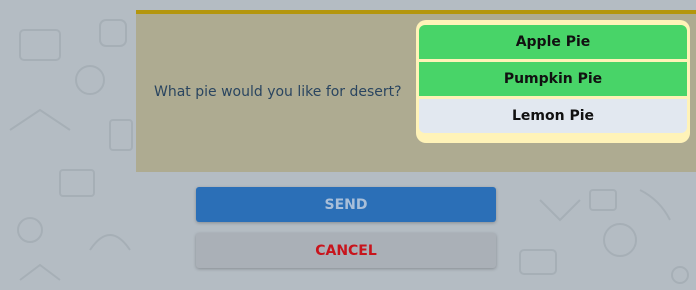 The height and width of the screenshot is (290, 696). Describe the element at coordinates (553, 116) in the screenshot. I see `option-lemon-pie: Lemon Pie` at that location.